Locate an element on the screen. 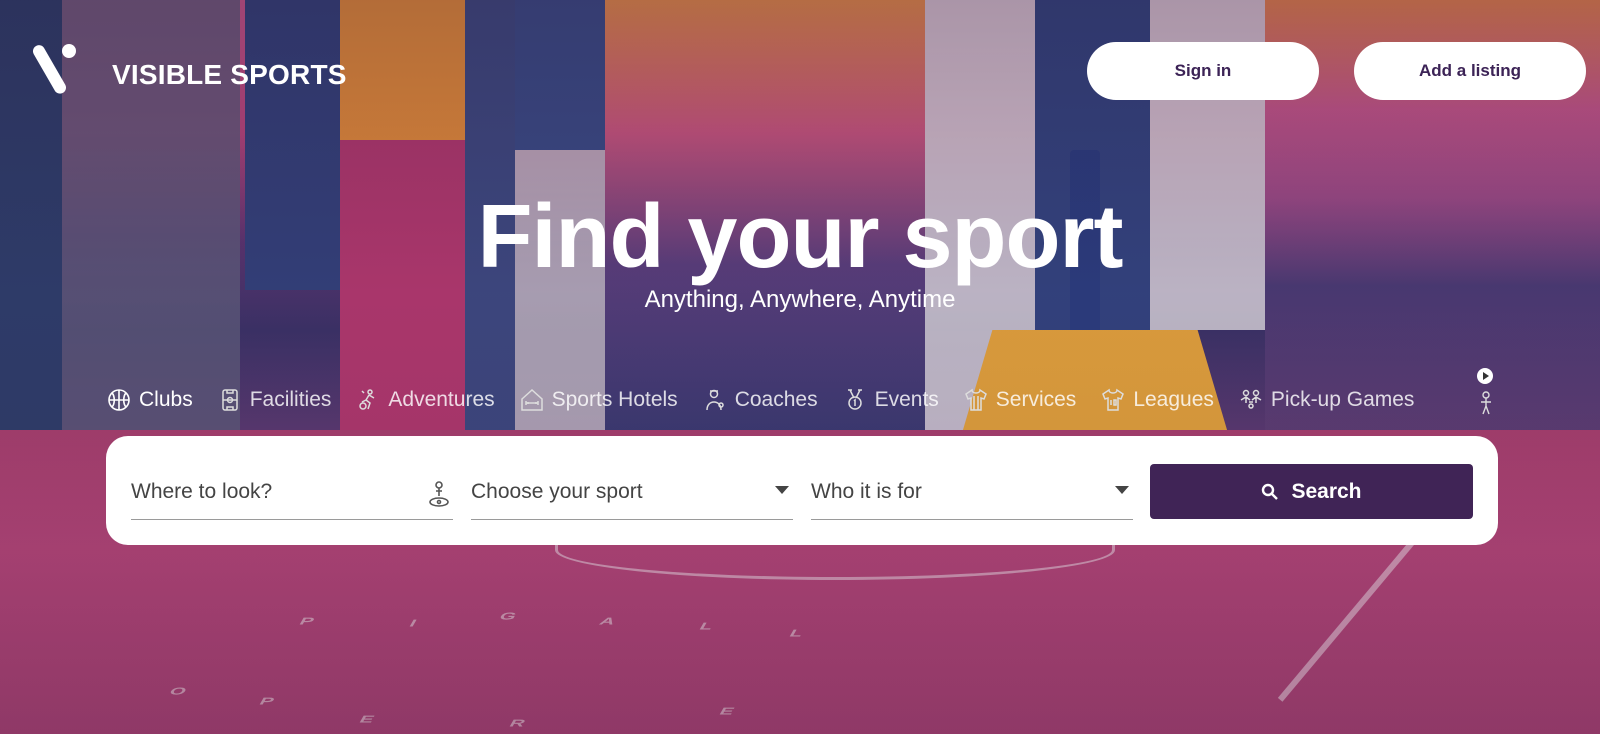  search-button-label: Search is located at coordinates (1326, 491).